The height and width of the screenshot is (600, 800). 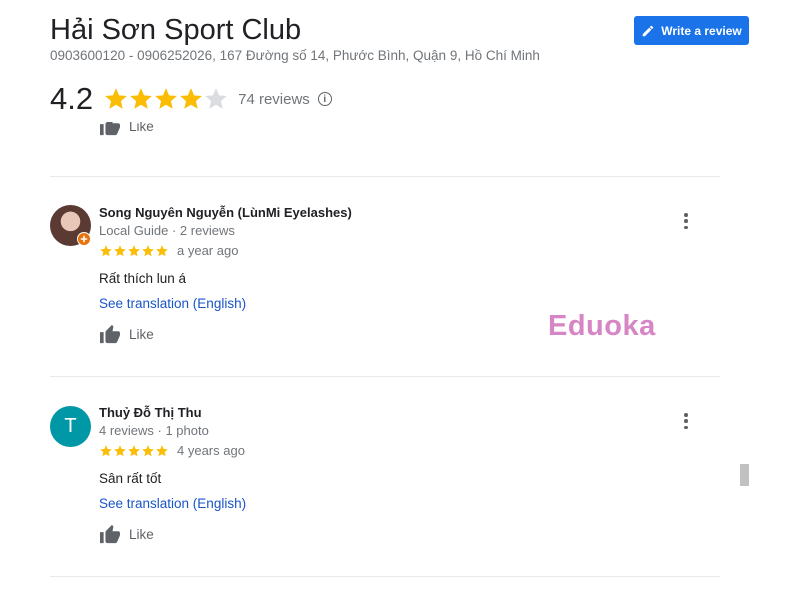 What do you see at coordinates (602, 326) in the screenshot?
I see `watermark-logo: Eduoka` at bounding box center [602, 326].